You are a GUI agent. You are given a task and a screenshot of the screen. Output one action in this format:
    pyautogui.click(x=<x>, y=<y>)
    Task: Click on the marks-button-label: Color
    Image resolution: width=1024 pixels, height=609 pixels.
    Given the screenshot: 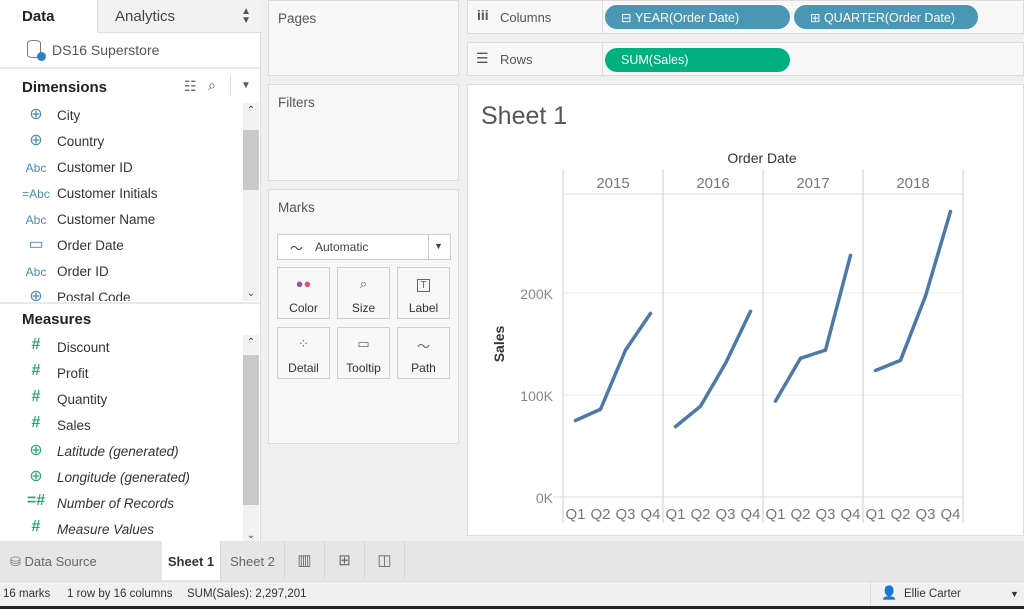 What is the action you would take?
    pyautogui.click(x=303, y=308)
    